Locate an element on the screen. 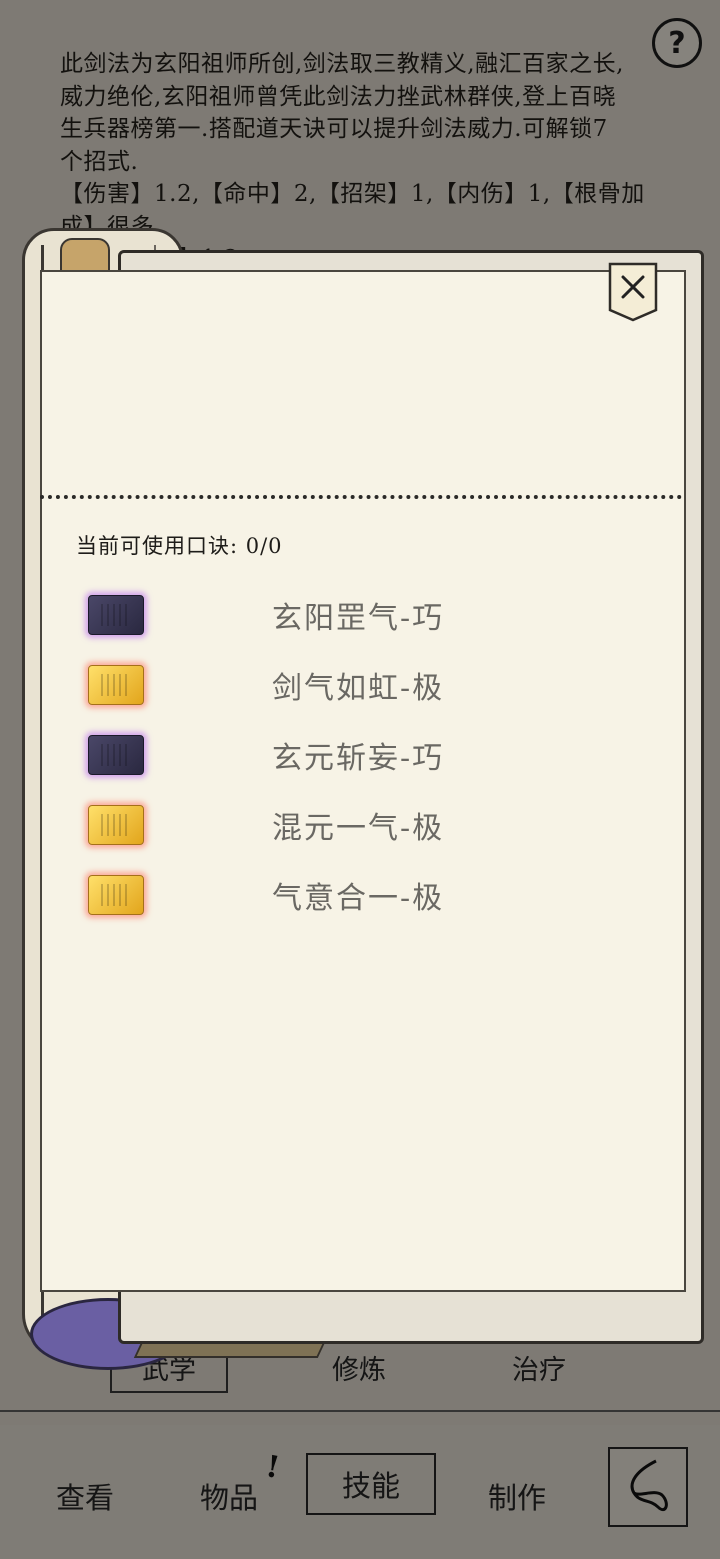 Image resolution: width=720 pixels, height=1559 pixels. formula-name: 玄阳罡气-巧 is located at coordinates (358, 618).